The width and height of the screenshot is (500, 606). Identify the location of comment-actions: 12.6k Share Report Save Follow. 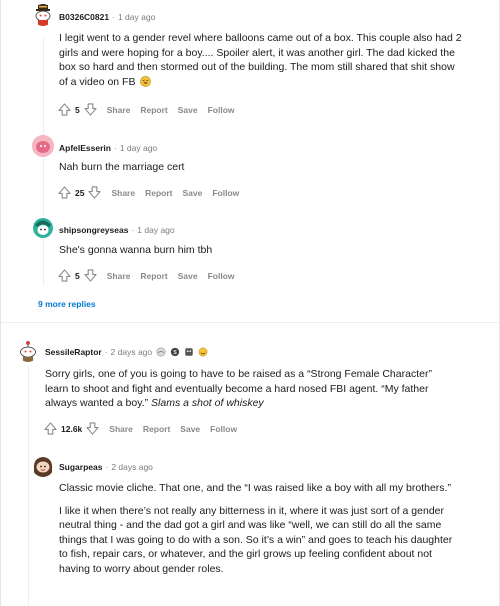
(140, 428).